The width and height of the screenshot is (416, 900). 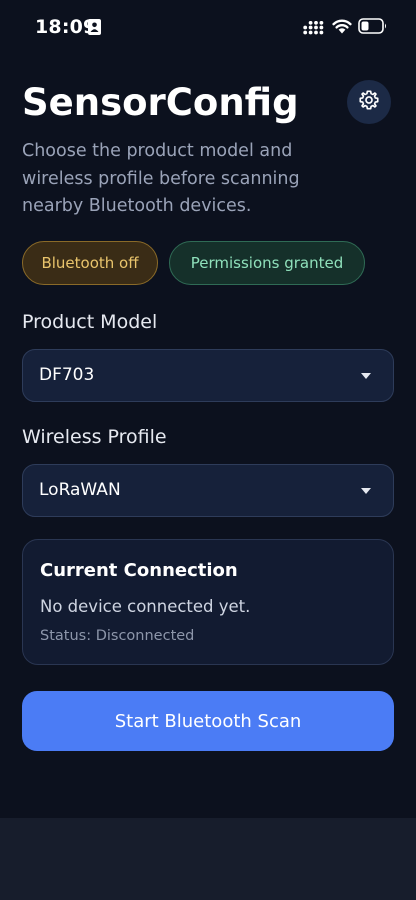 What do you see at coordinates (139, 570) in the screenshot?
I see `connection-card-title: Current Connection` at bounding box center [139, 570].